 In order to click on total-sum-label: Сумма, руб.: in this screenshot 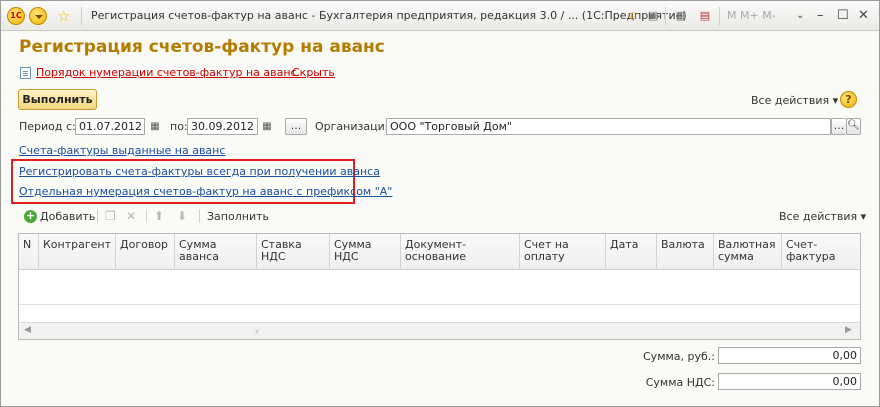, I will do `click(679, 356)`.